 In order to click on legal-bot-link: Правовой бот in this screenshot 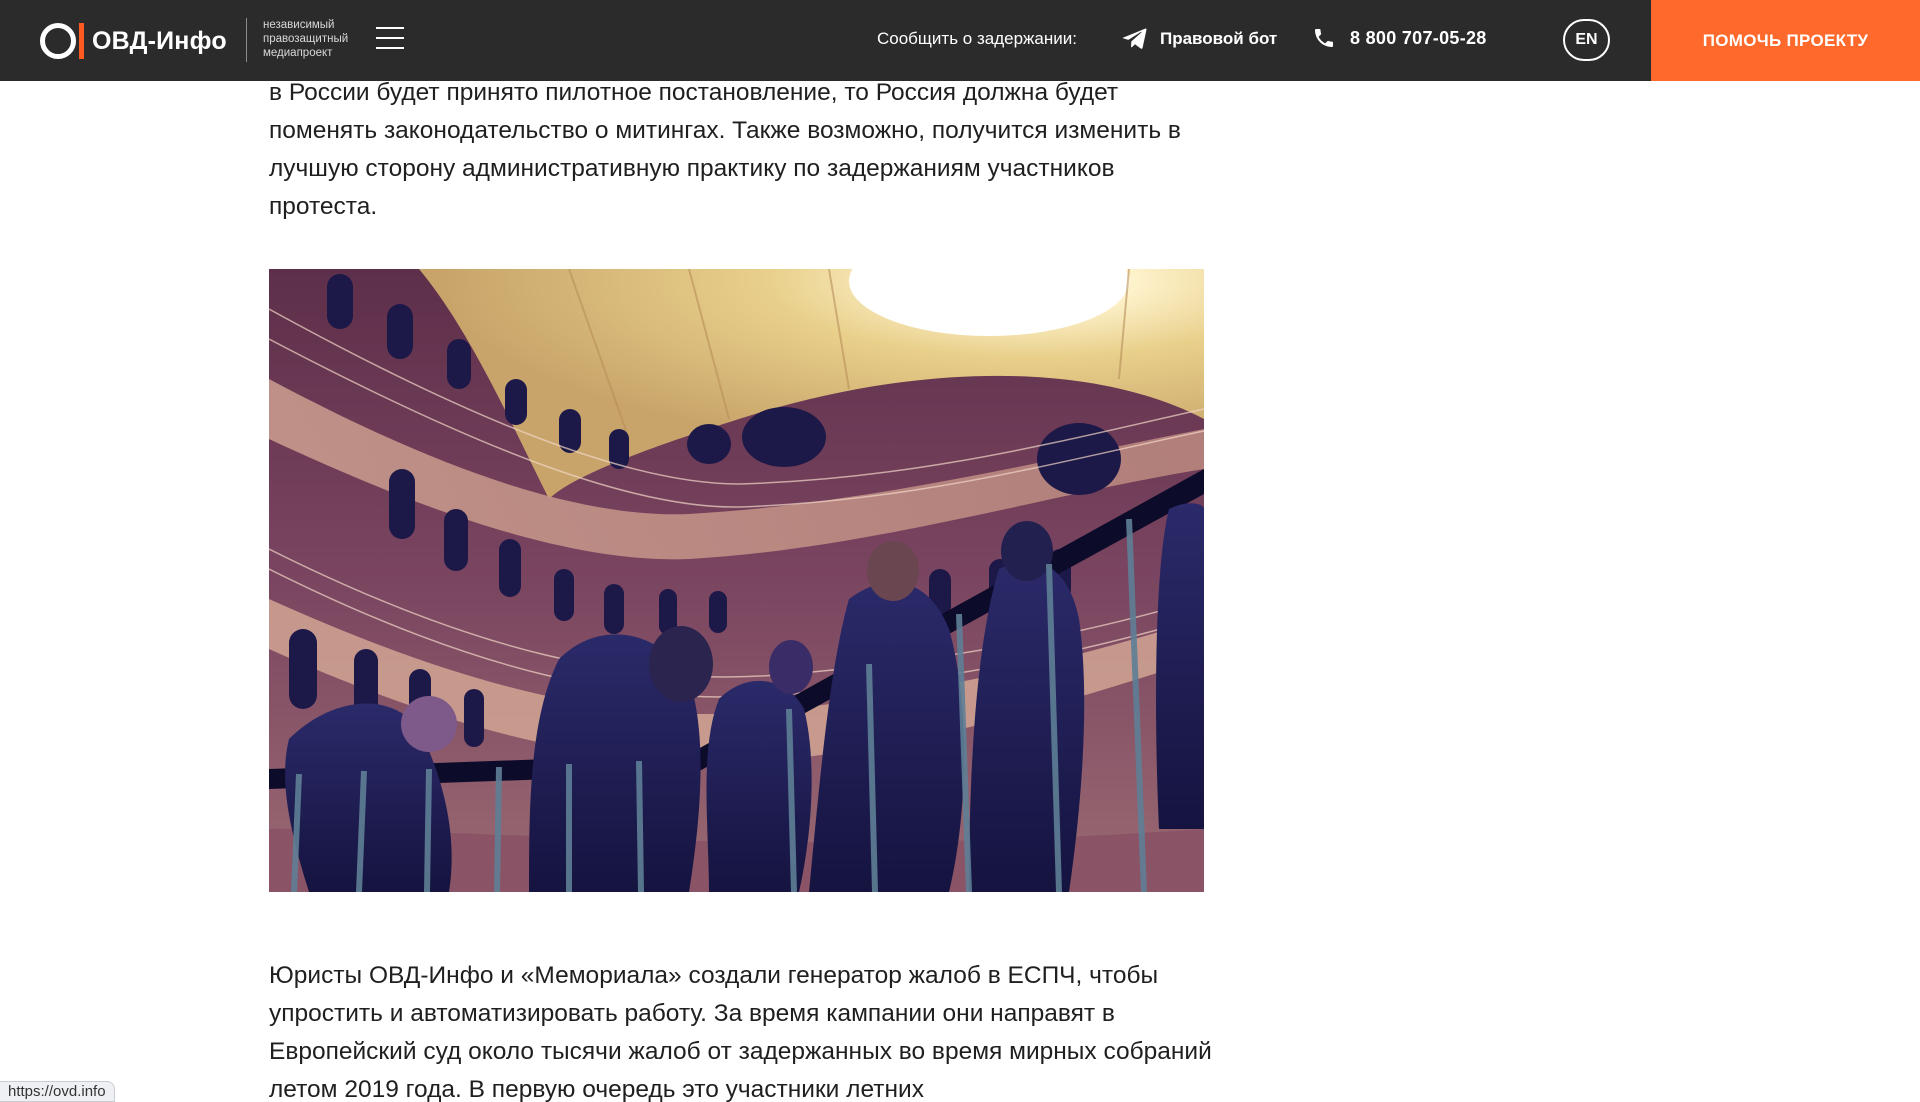, I will do `click(1199, 38)`.